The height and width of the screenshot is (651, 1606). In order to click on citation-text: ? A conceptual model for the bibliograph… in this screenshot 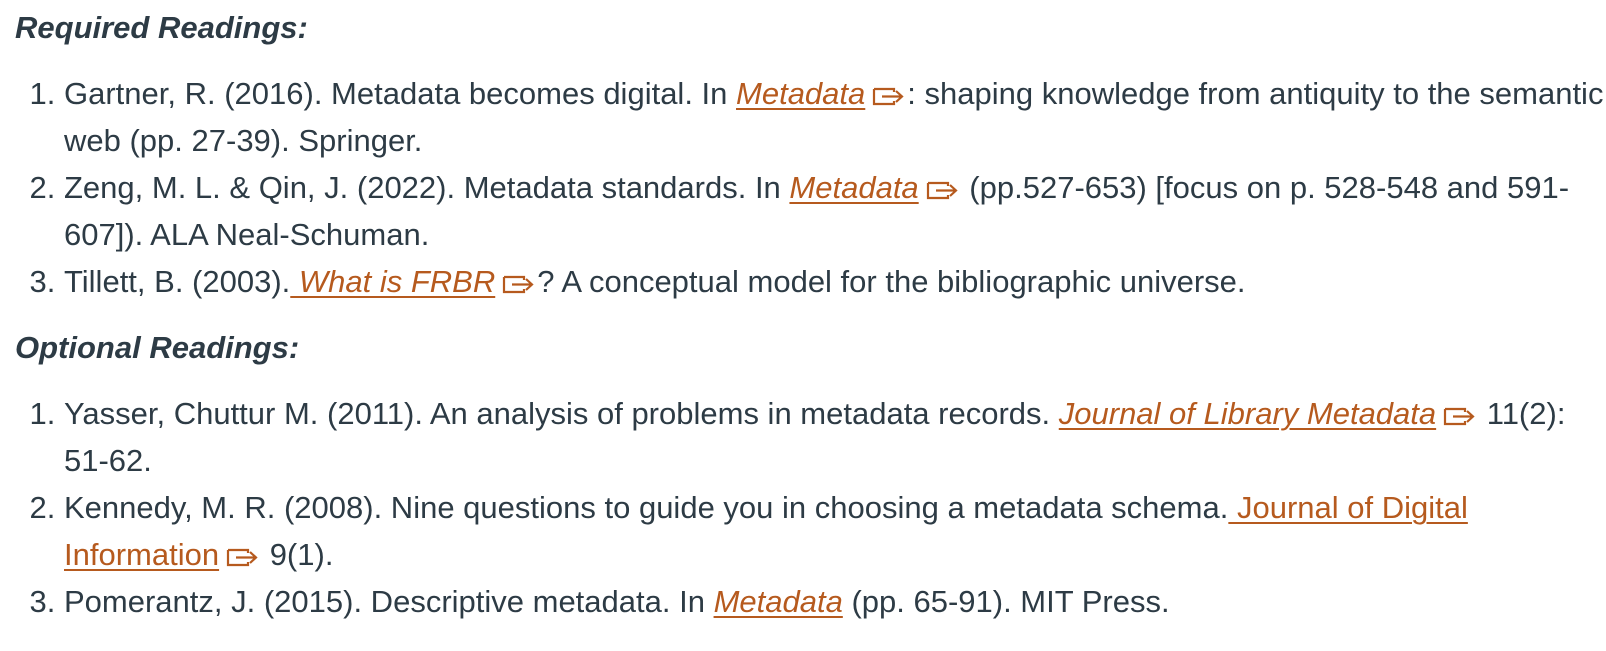, I will do `click(891, 281)`.